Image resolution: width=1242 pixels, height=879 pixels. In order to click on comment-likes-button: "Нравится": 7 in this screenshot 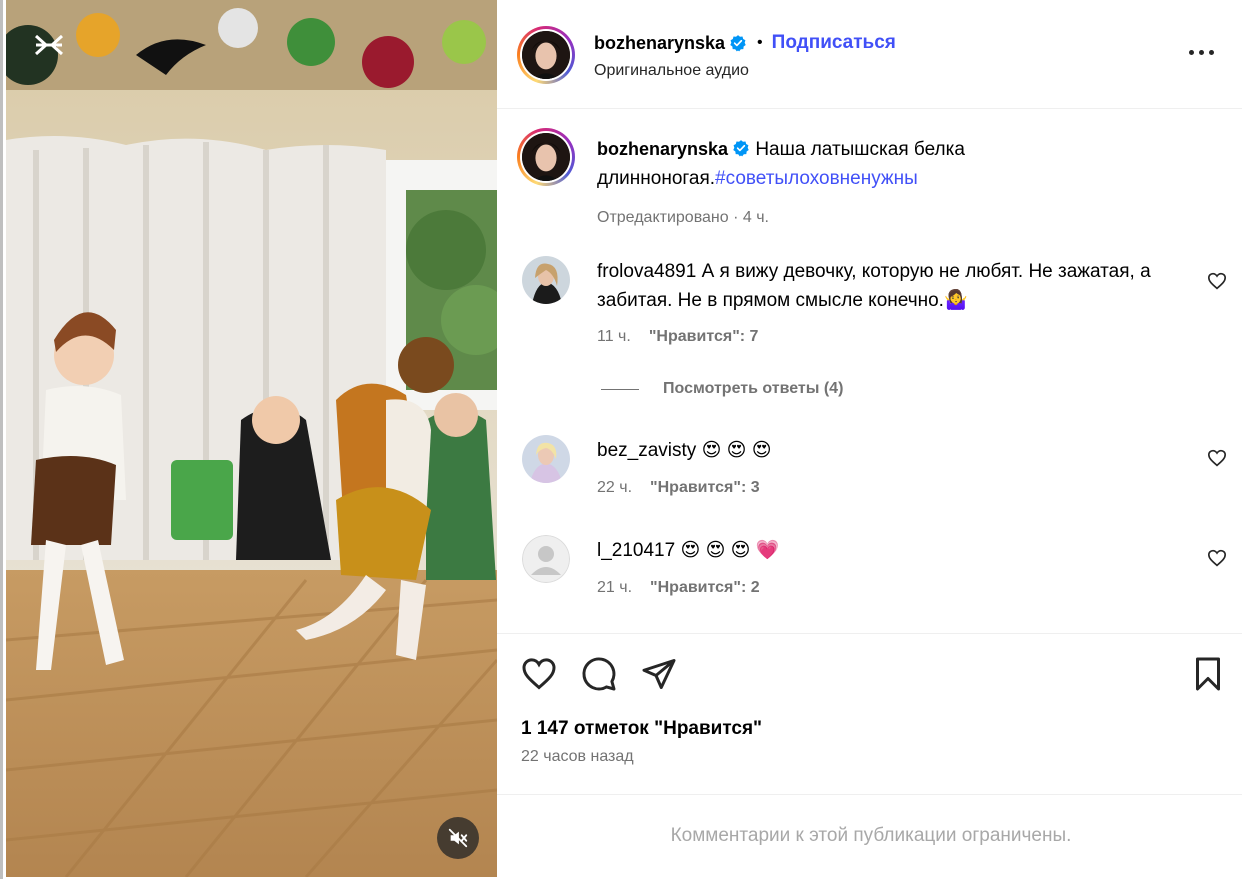, I will do `click(704, 336)`.